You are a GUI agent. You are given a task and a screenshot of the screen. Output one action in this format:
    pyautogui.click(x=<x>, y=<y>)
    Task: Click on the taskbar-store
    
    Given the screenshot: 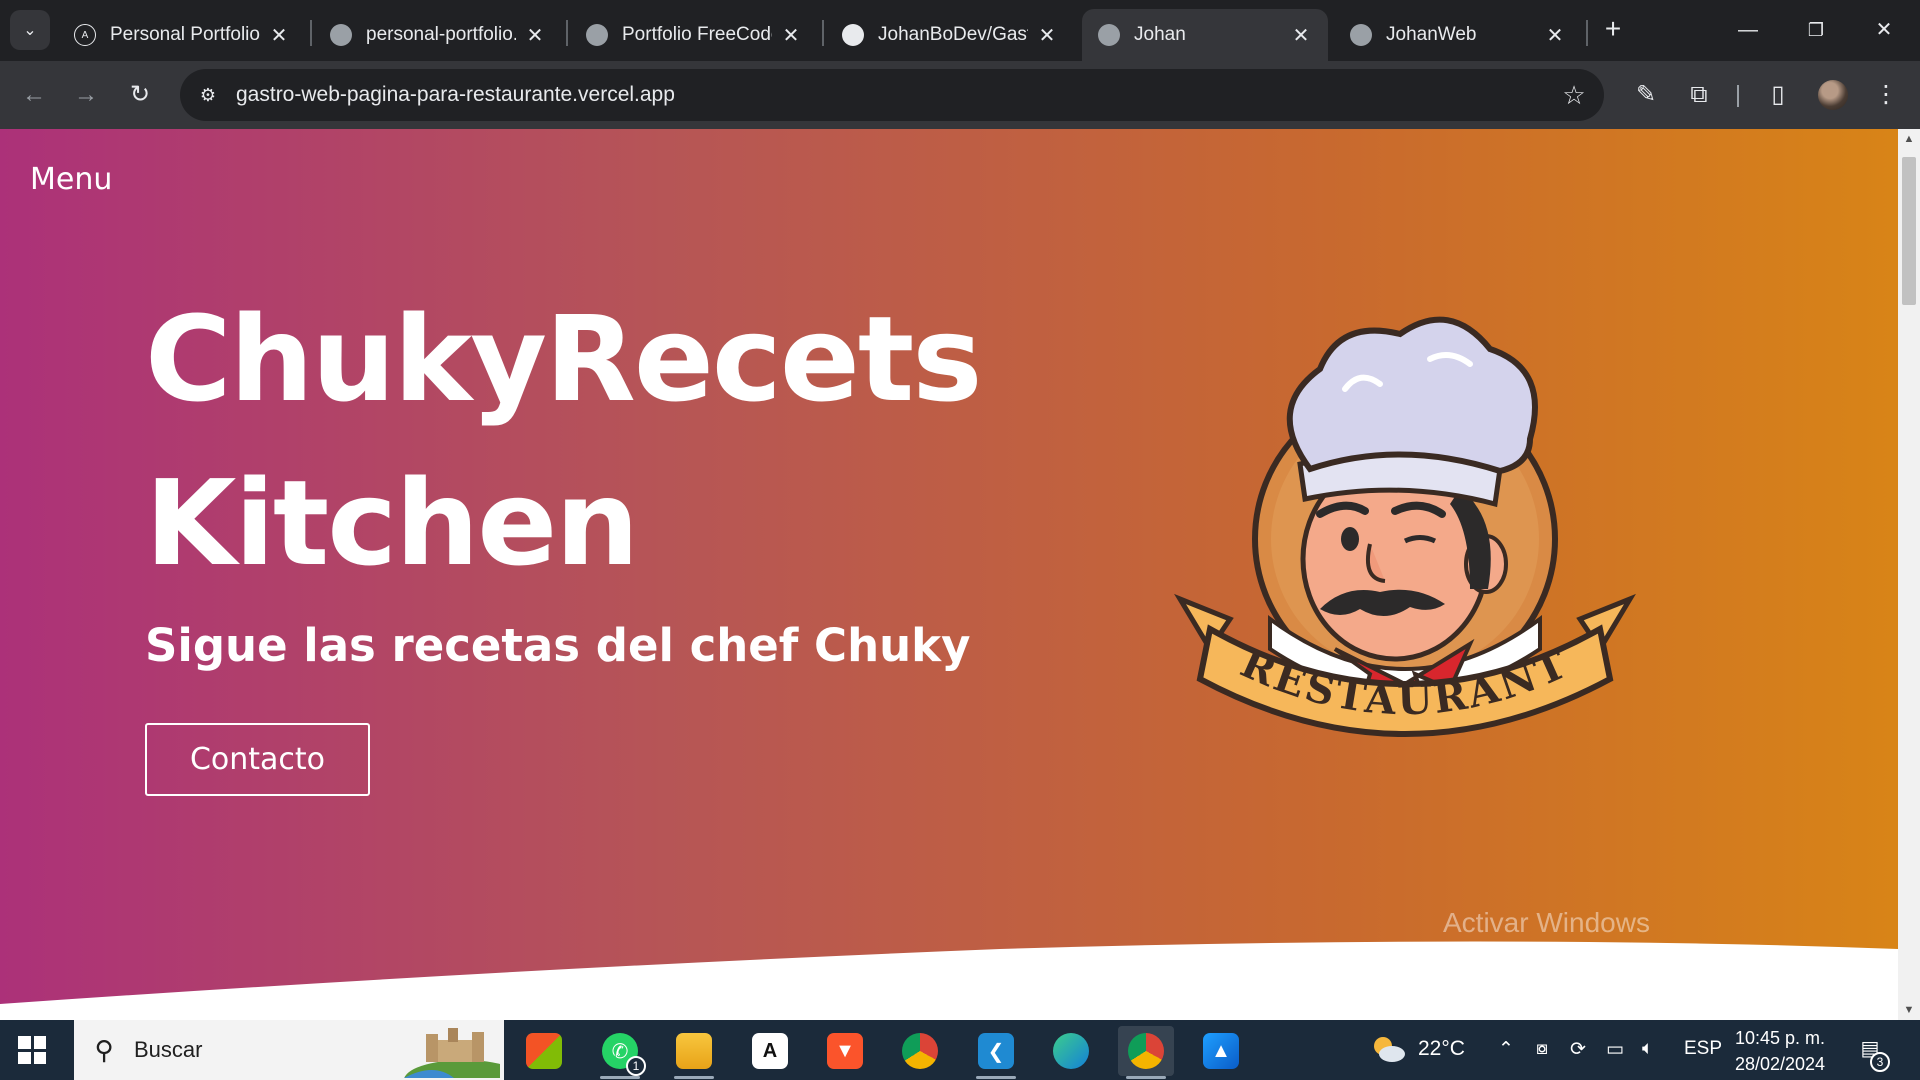 What is the action you would take?
    pyautogui.click(x=544, y=1051)
    